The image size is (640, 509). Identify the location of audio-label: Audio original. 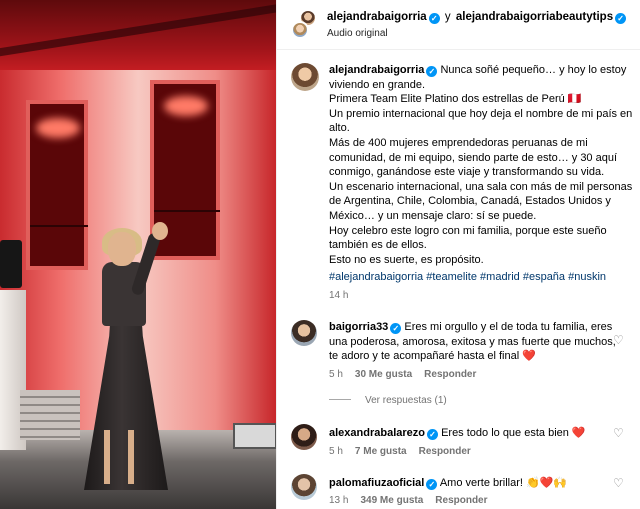
(357, 33).